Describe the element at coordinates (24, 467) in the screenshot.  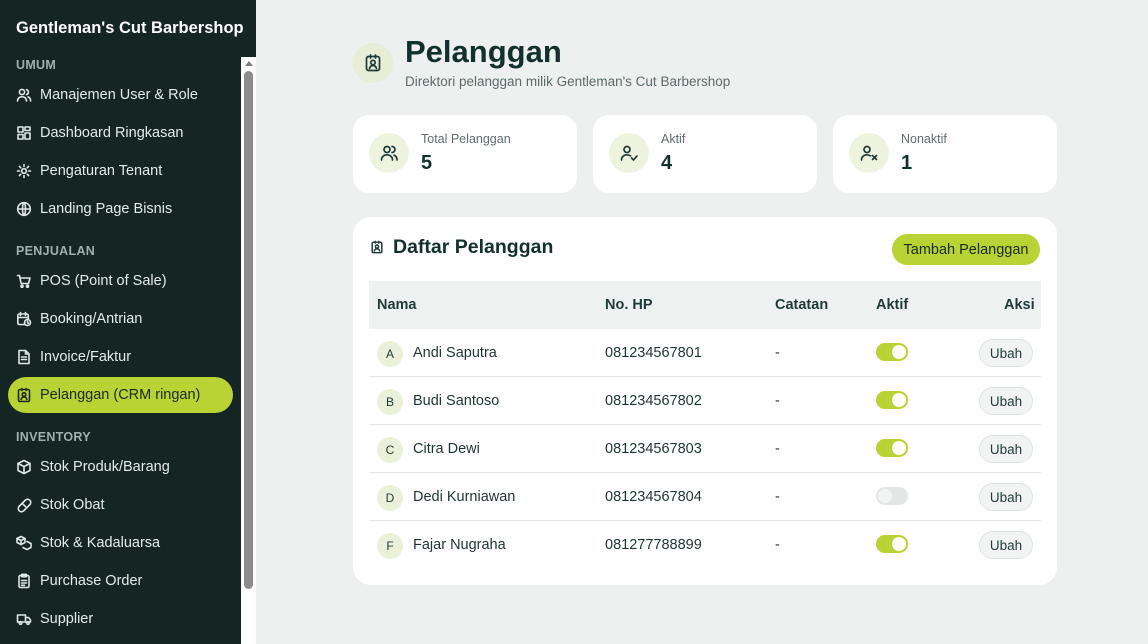
I see `box-icon` at that location.